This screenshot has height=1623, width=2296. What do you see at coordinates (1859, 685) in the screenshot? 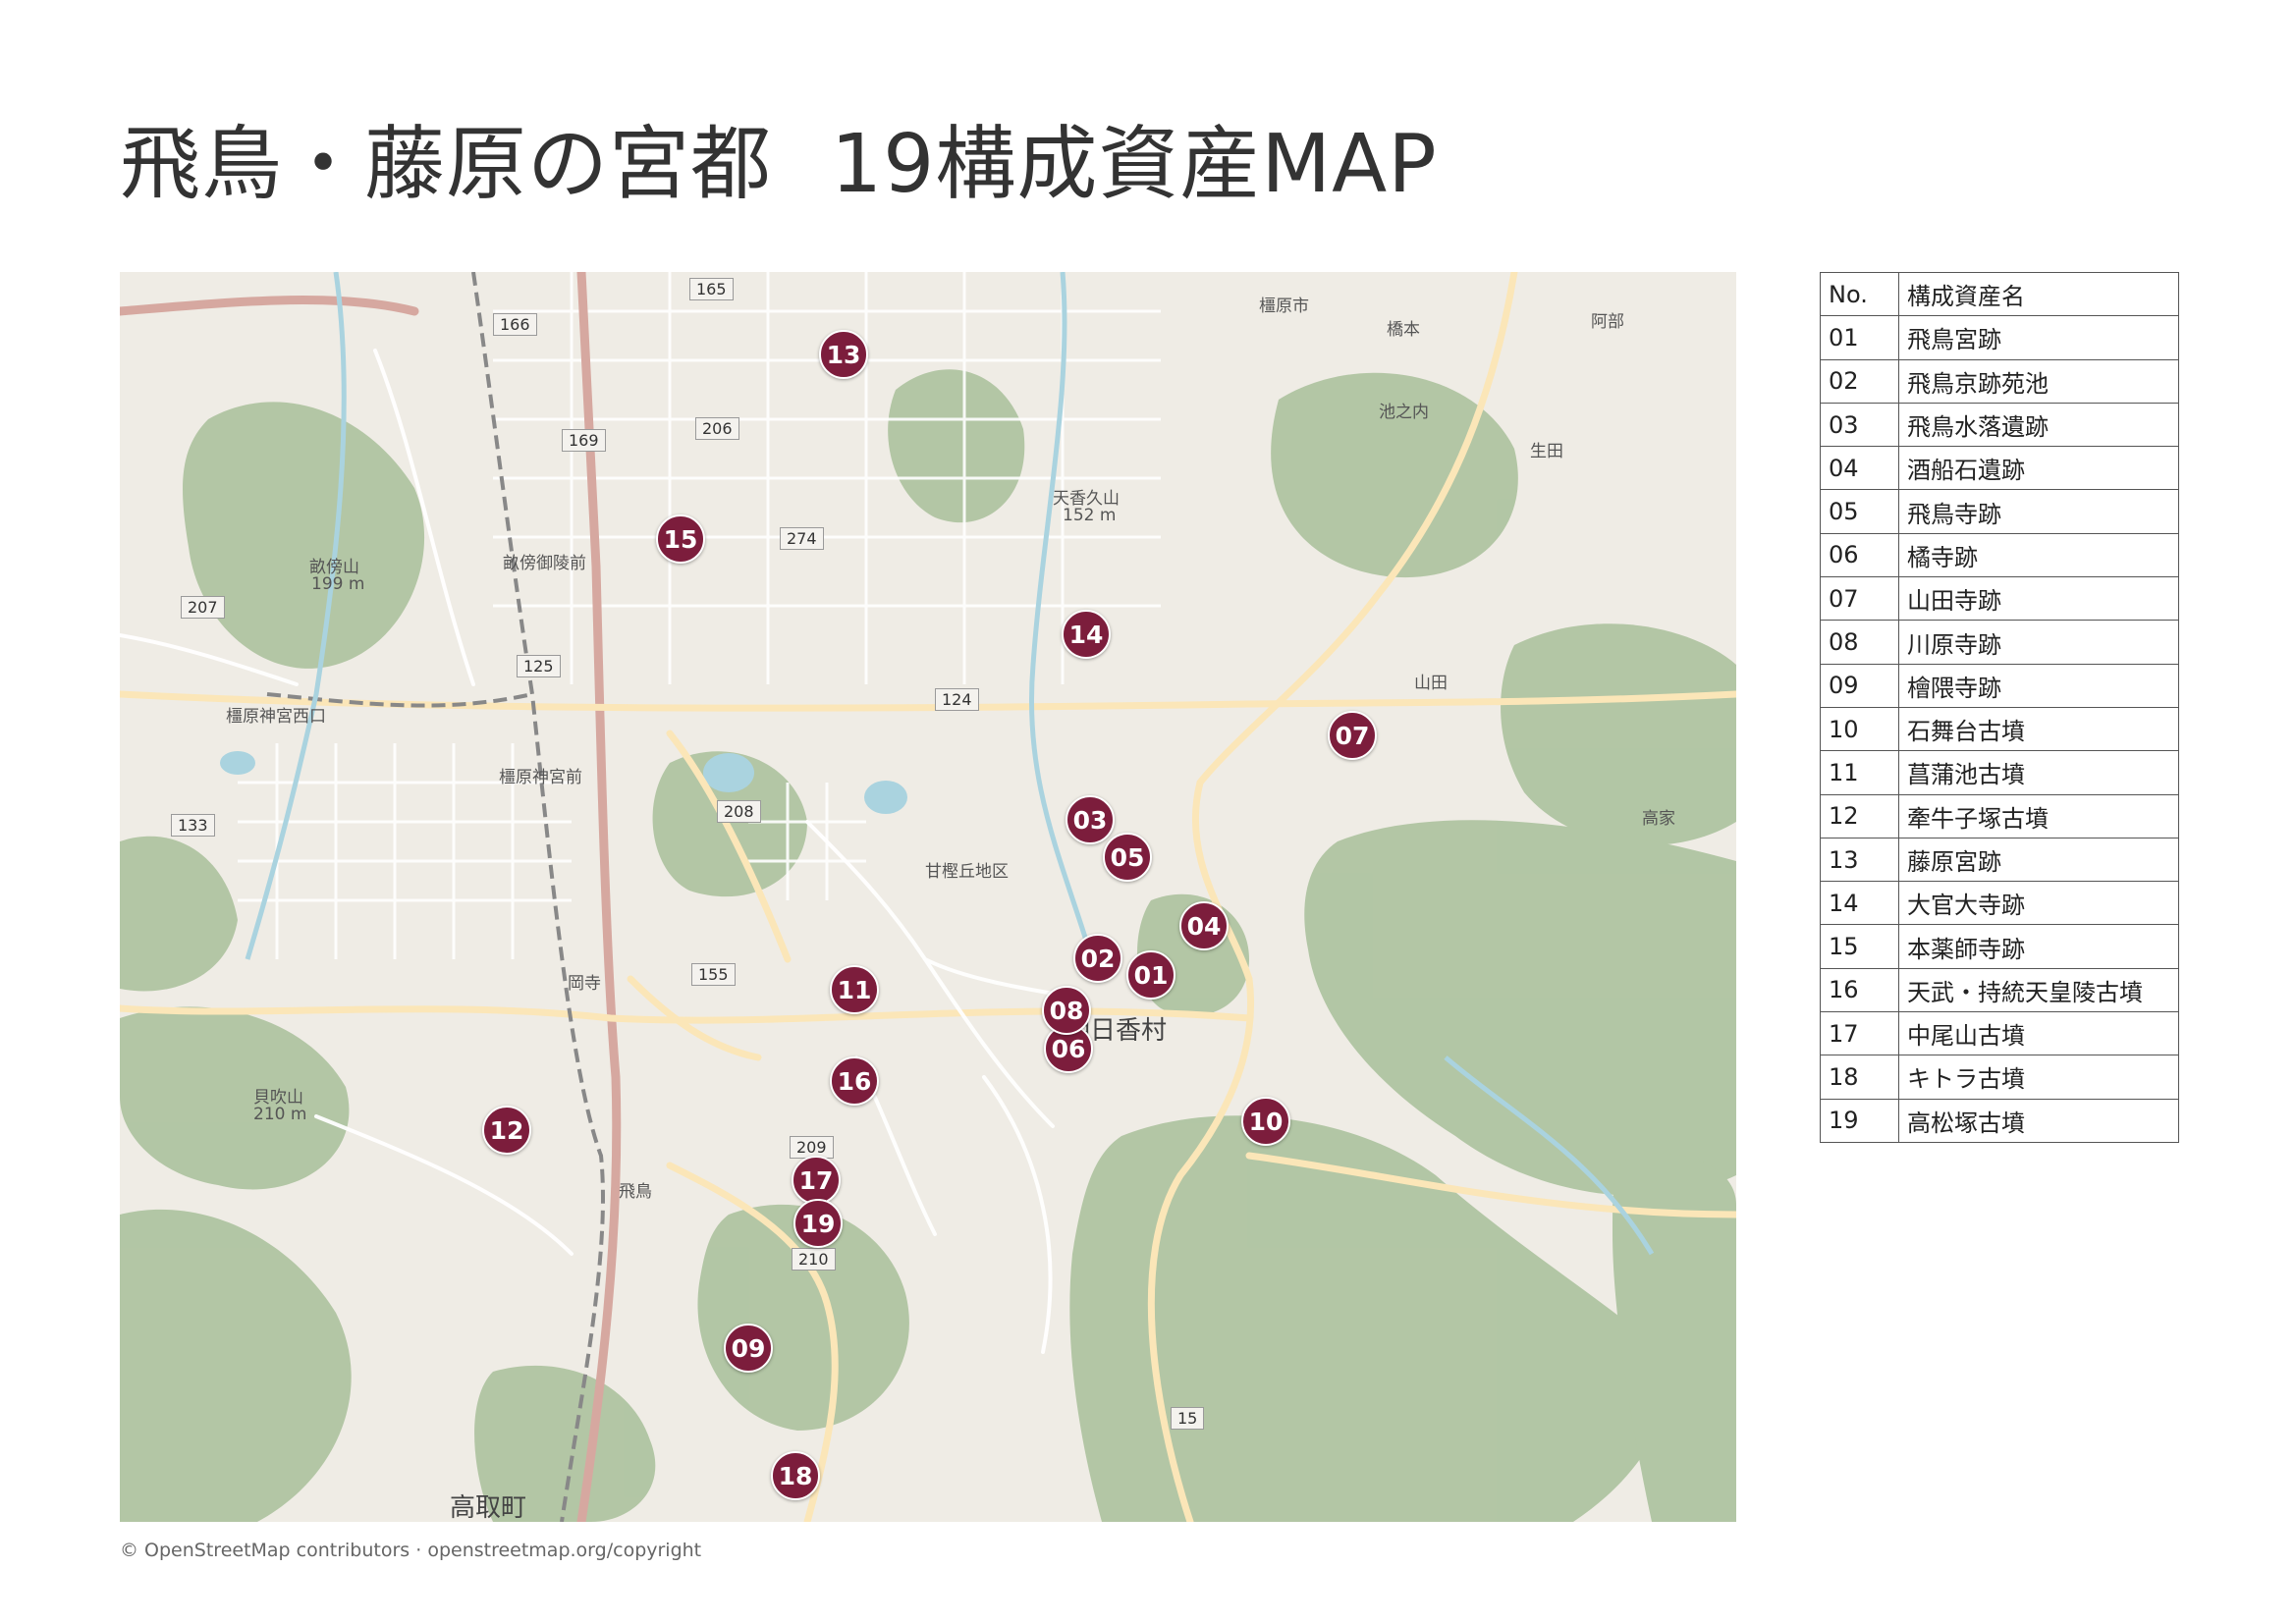
I see `legend-no: 09` at bounding box center [1859, 685].